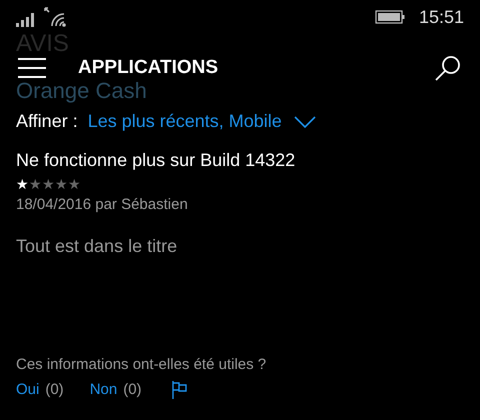  What do you see at coordinates (102, 205) in the screenshot?
I see `review-meta: 18/04/2016 par Sébastien` at bounding box center [102, 205].